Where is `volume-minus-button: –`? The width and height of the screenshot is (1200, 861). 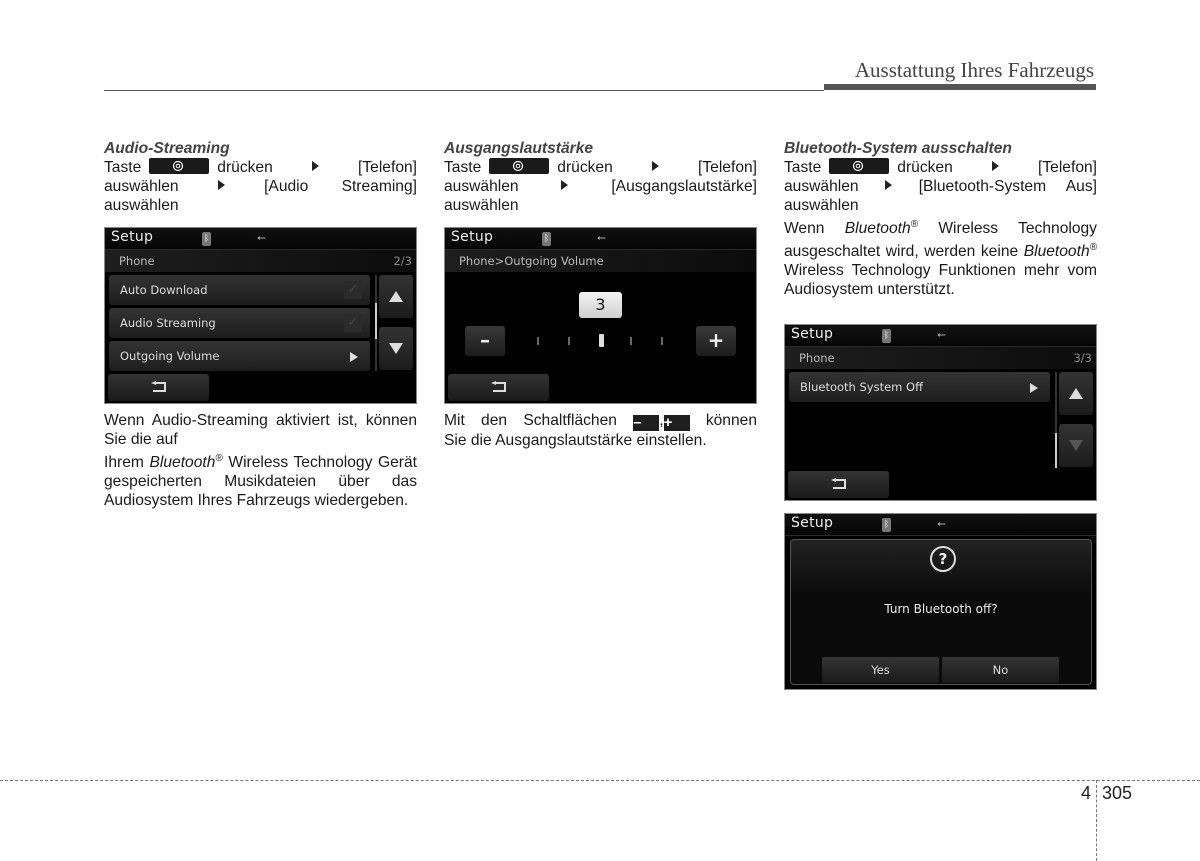
volume-minus-button: – is located at coordinates (485, 341).